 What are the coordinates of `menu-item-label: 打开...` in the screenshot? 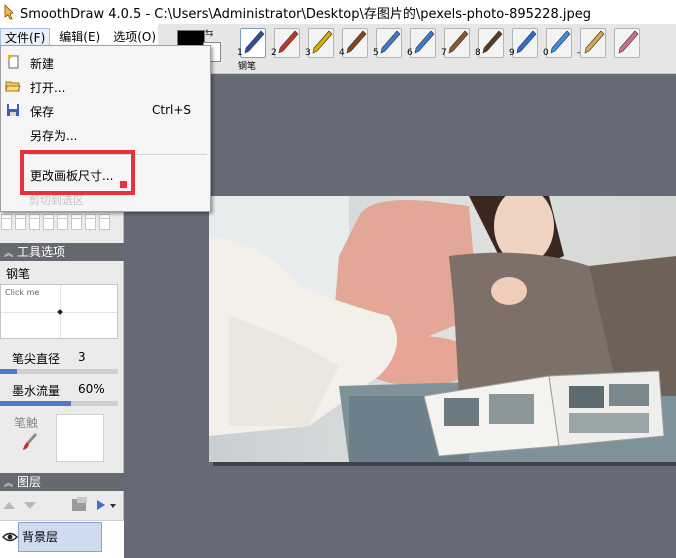 It's located at (48, 88).